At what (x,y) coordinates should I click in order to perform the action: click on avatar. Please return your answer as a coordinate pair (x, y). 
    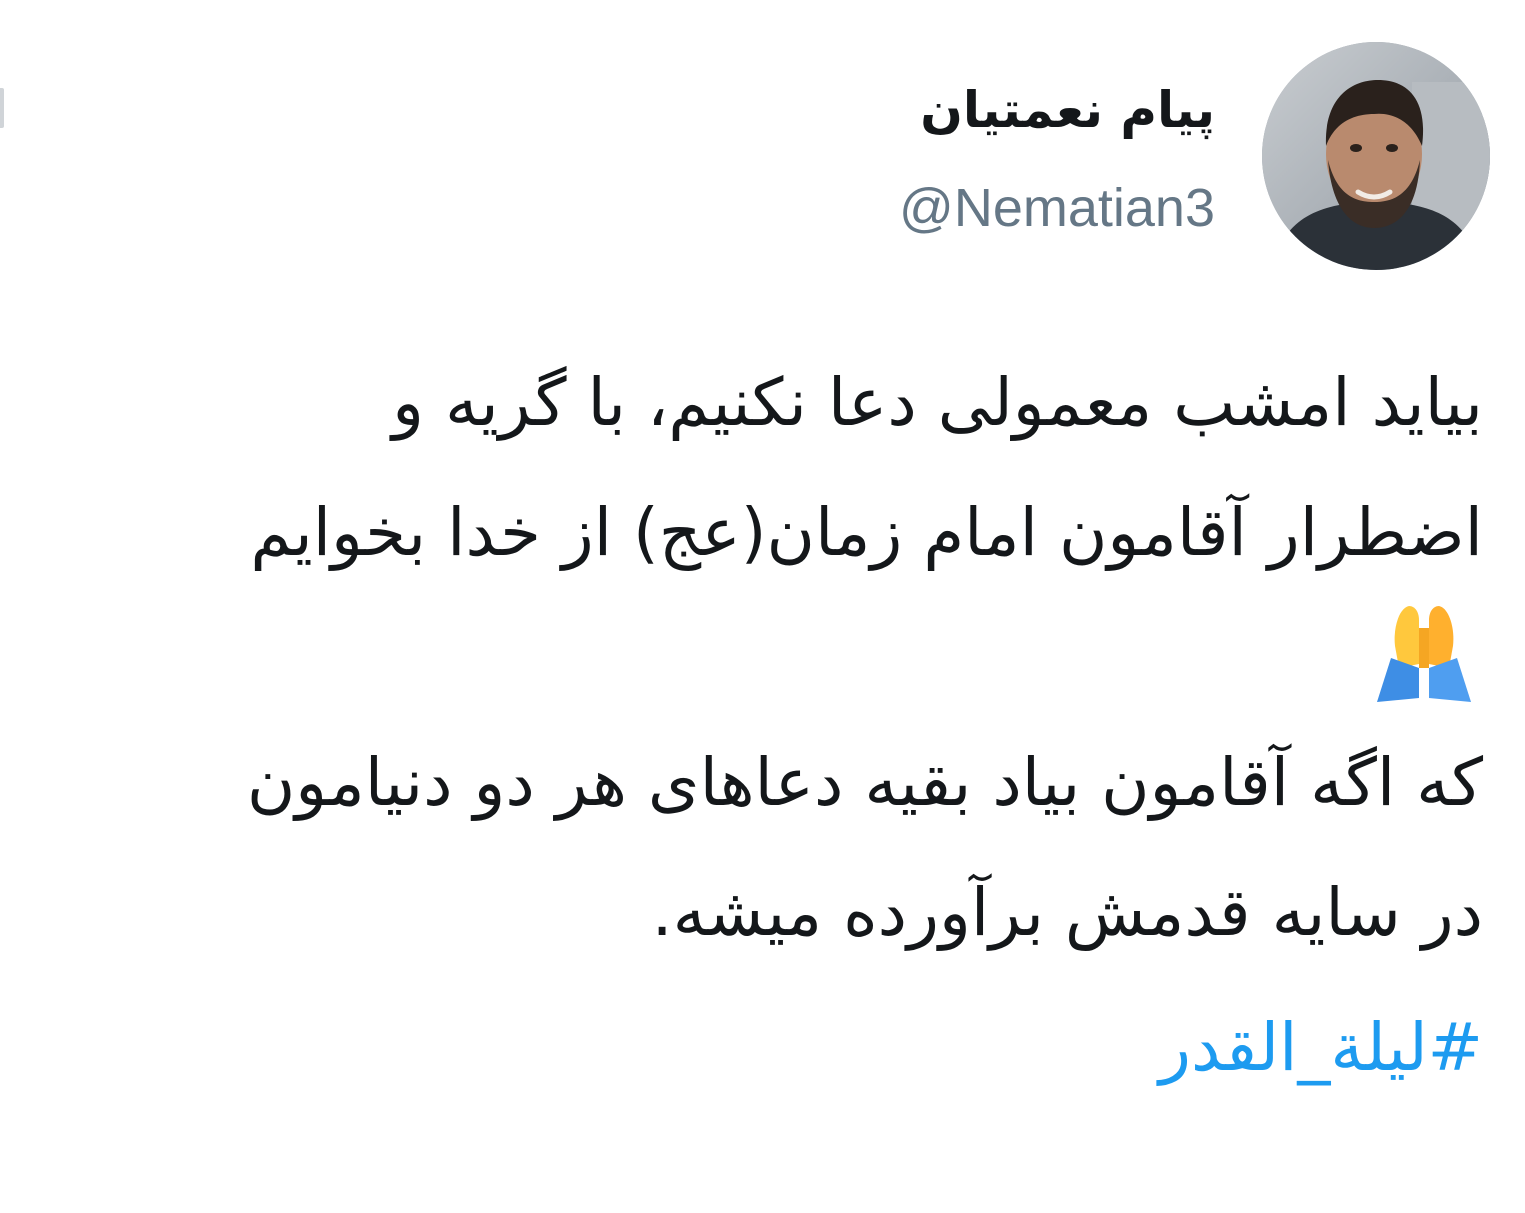
    Looking at the image, I should click on (1376, 156).